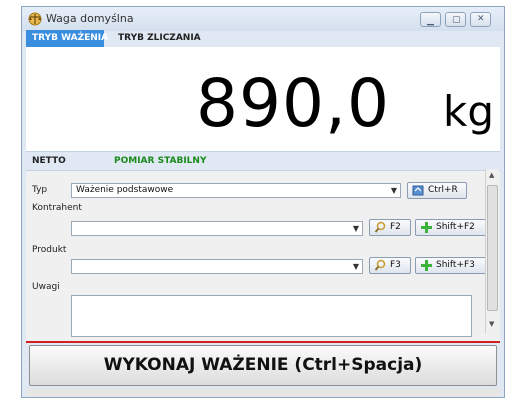  Describe the element at coordinates (160, 161) in the screenshot. I see `stability-status: POMIAR STABILNY` at that location.